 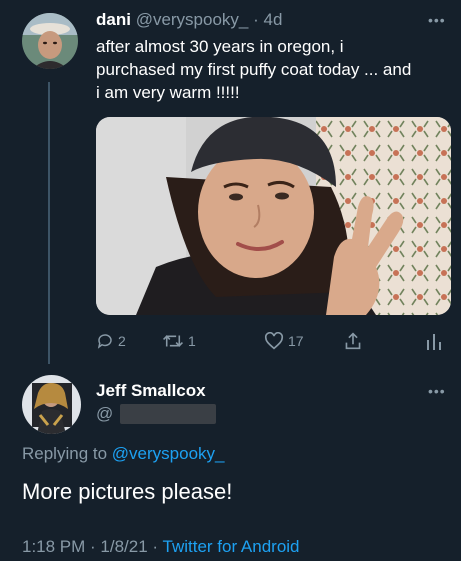 I want to click on reply-timestamp: 1:18 PM · 1/8/21 ·, so click(x=90, y=546).